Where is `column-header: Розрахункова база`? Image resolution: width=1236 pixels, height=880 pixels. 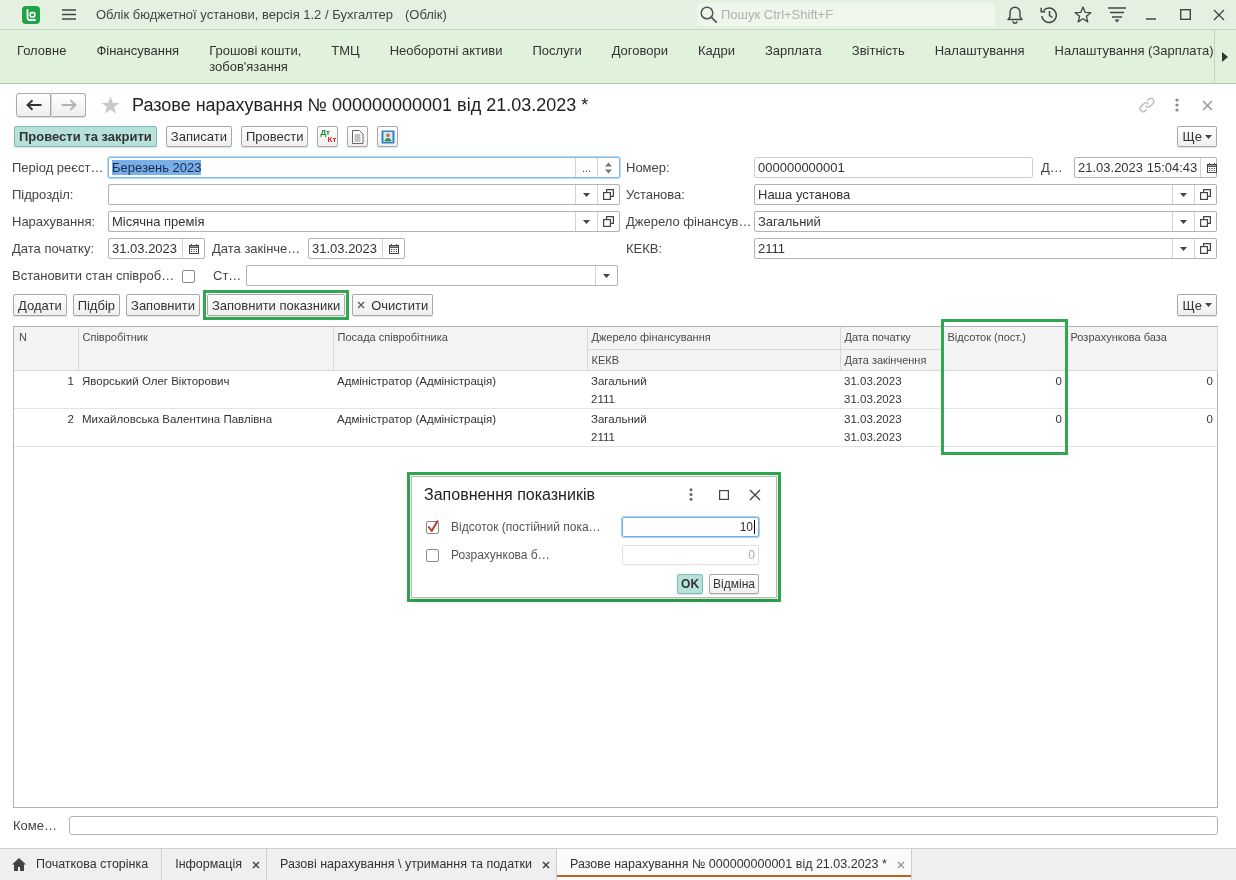 column-header: Розрахункова база is located at coordinates (1141, 348).